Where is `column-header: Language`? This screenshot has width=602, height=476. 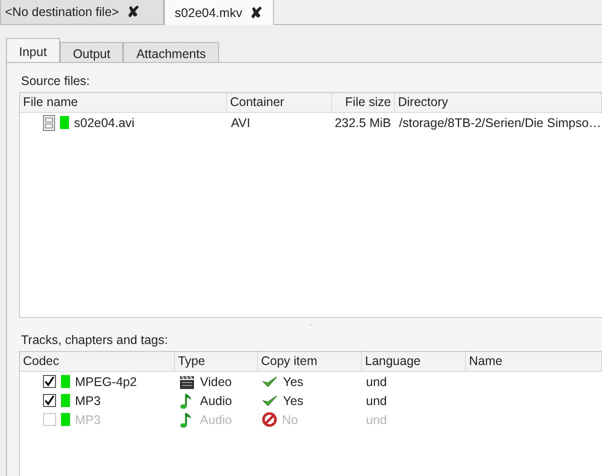
column-header: Language is located at coordinates (414, 361).